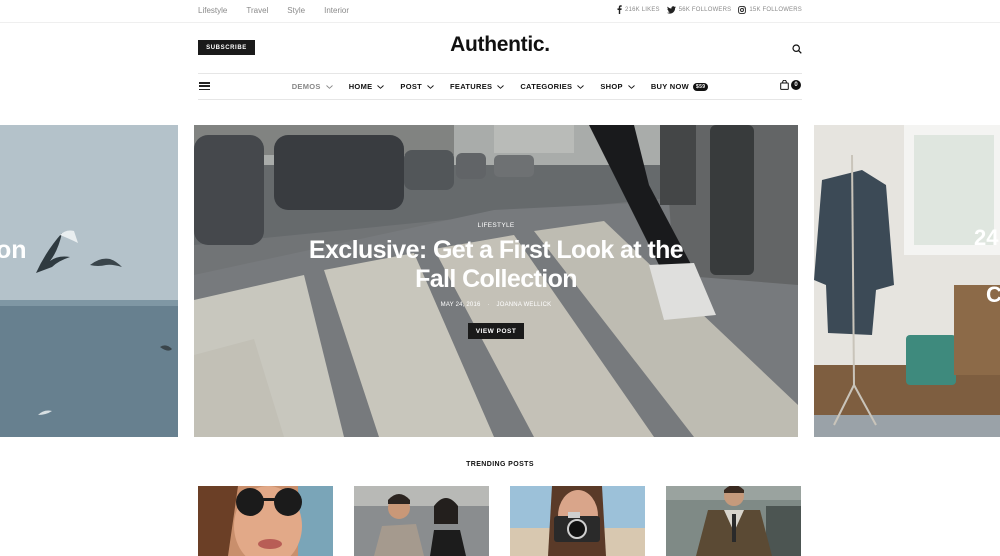  I want to click on nav-buy-now: BUY NOW $59, so click(679, 86).